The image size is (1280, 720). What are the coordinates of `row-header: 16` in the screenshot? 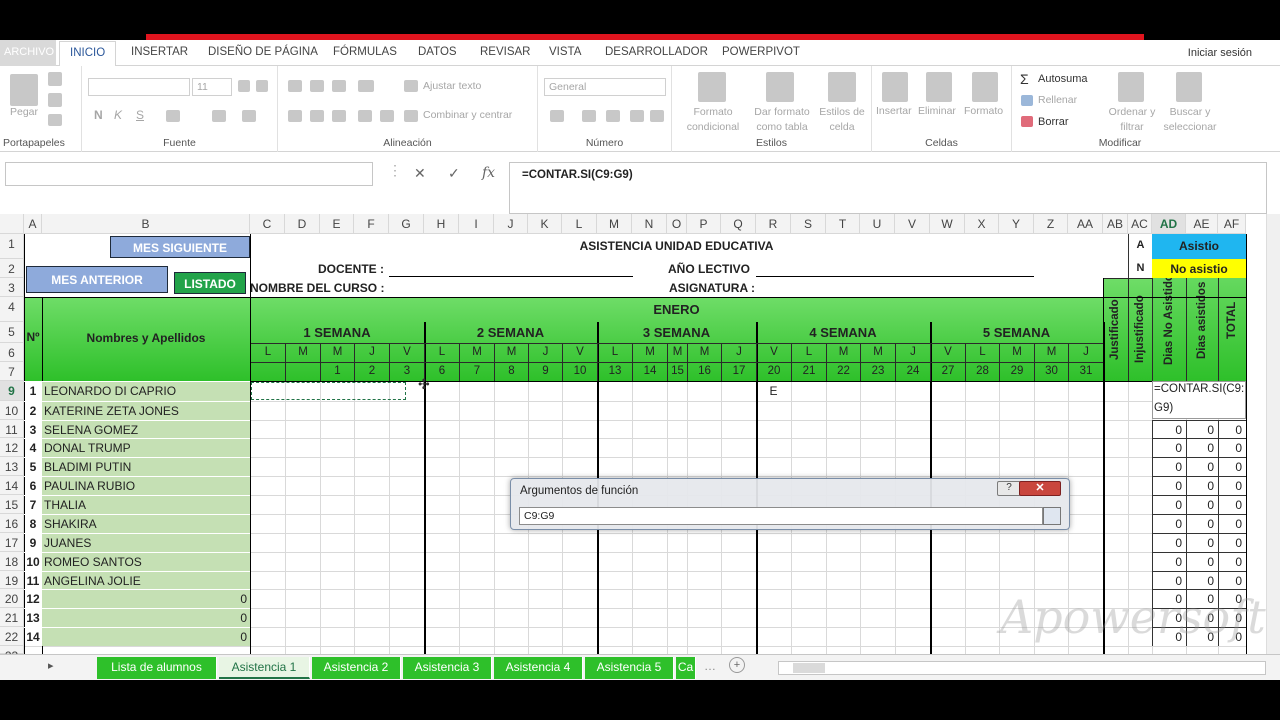 It's located at (12, 523).